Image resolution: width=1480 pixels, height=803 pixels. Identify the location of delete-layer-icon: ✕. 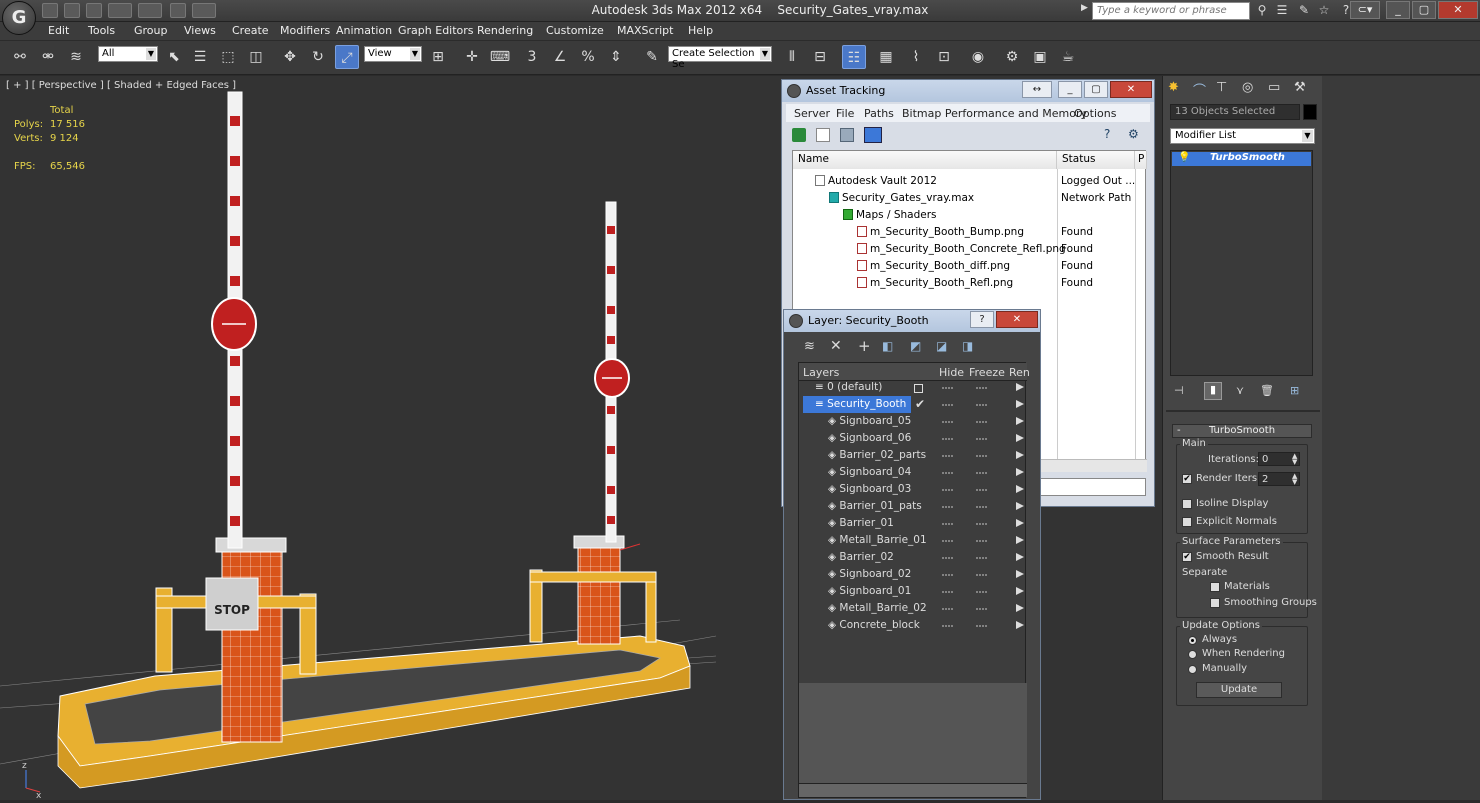
(836, 346).